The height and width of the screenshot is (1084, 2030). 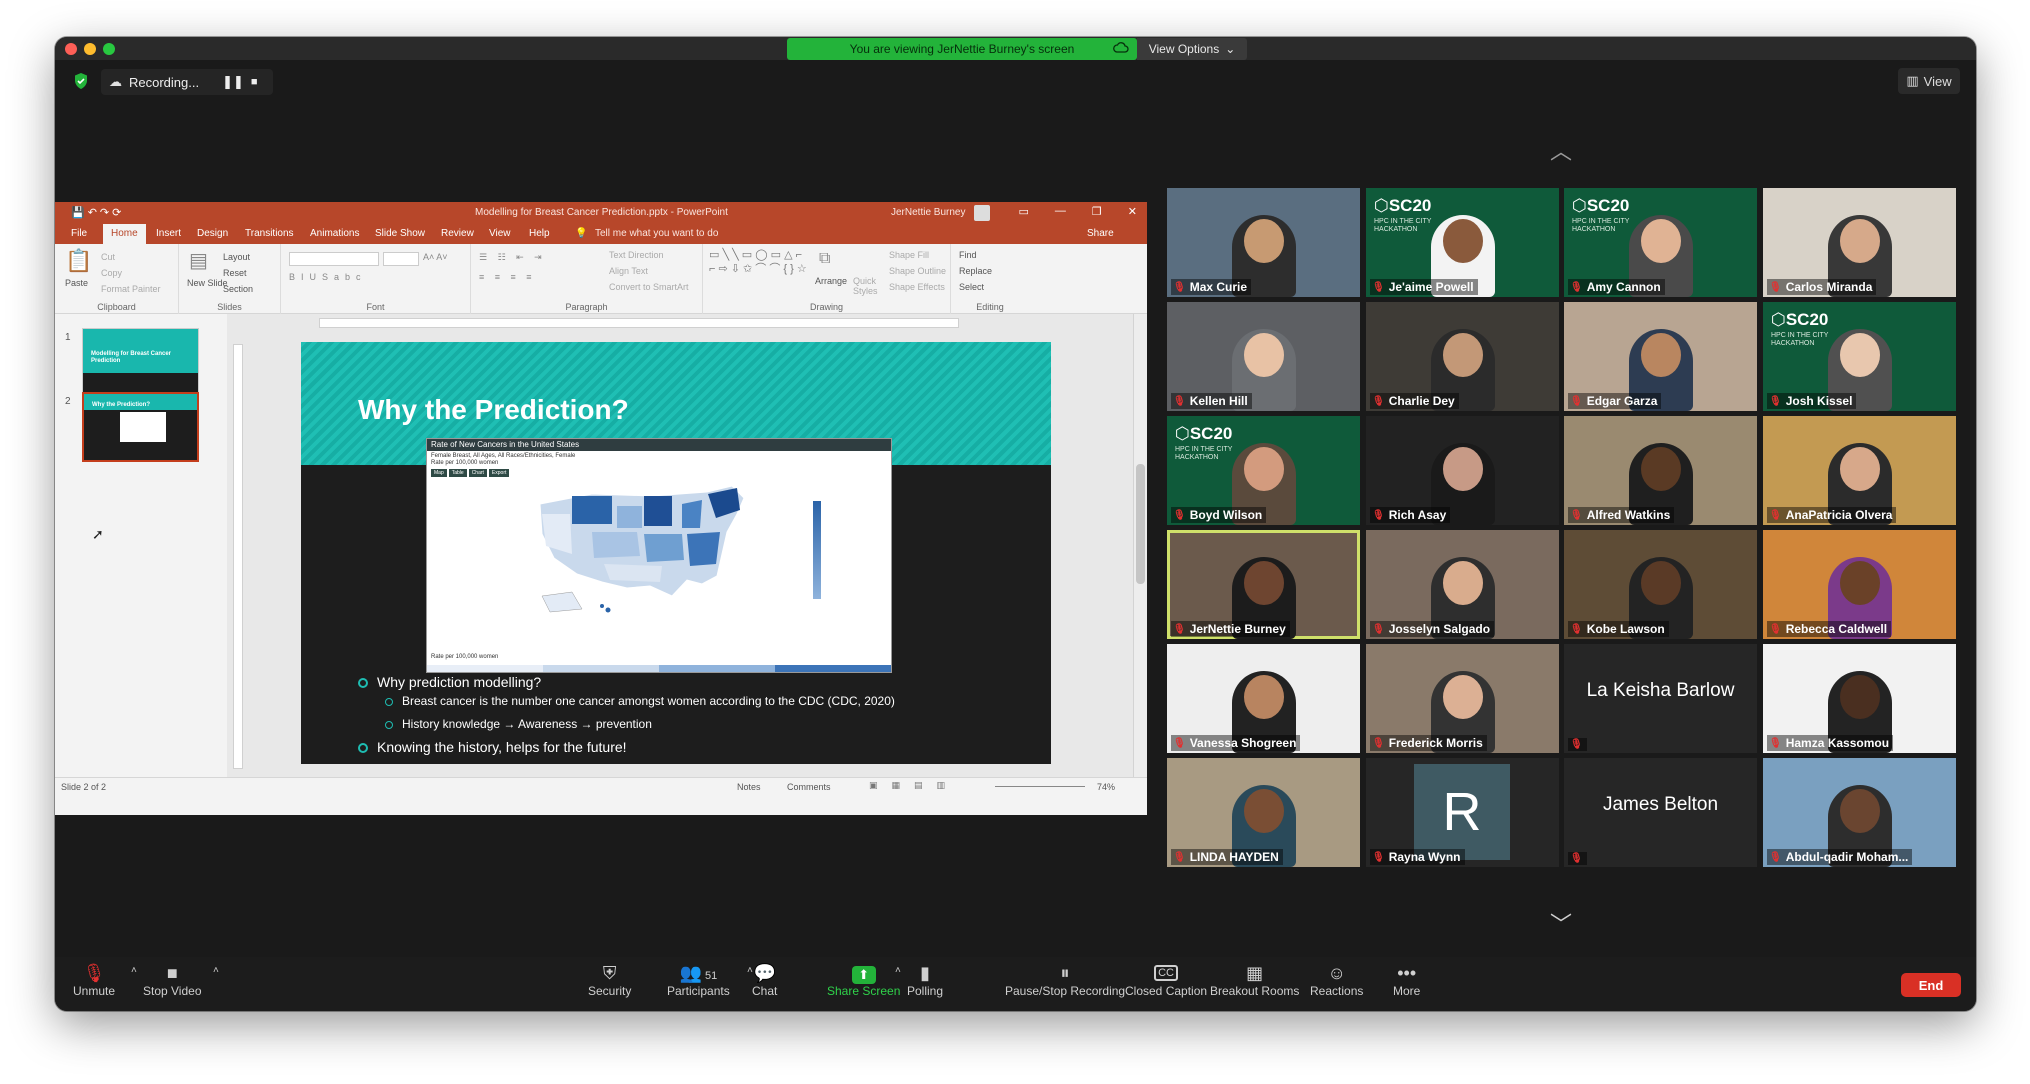 I want to click on tab-design: Design, so click(x=212, y=233).